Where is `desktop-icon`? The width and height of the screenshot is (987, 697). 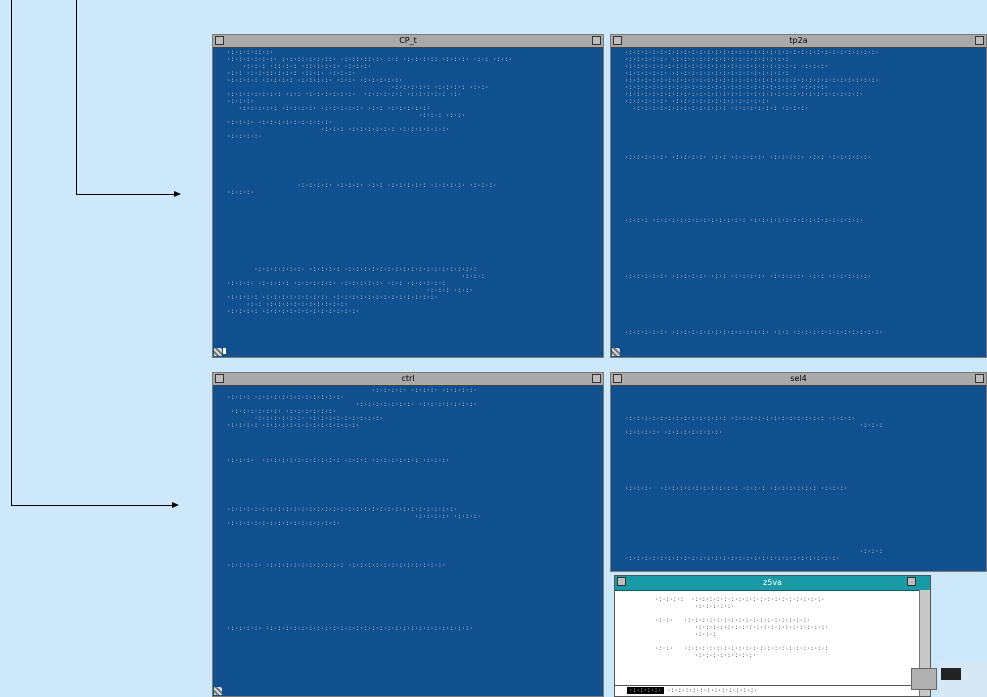 desktop-icon is located at coordinates (924, 679).